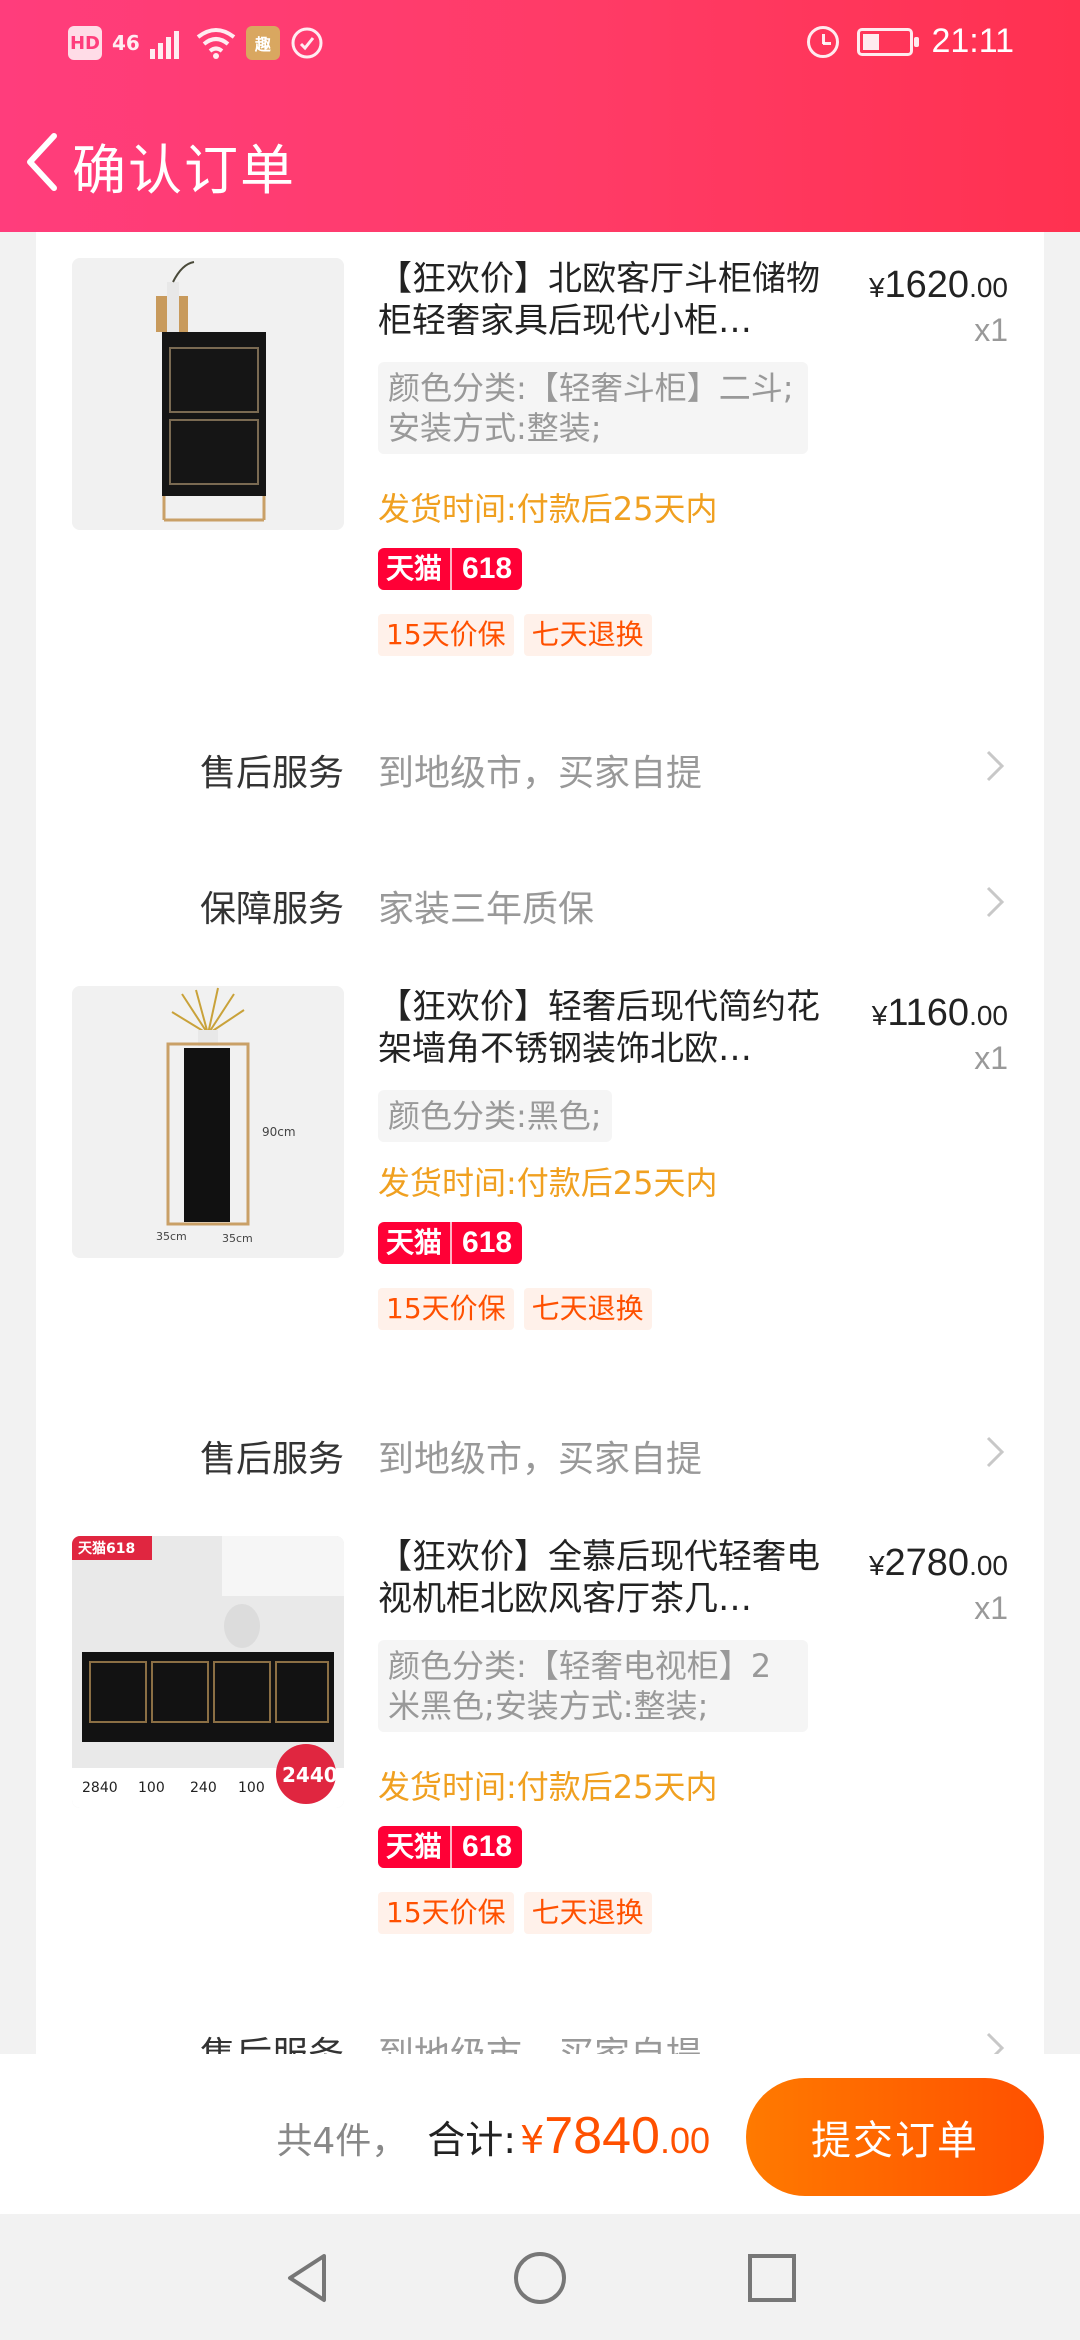  I want to click on home-circle-icon, so click(540, 2278).